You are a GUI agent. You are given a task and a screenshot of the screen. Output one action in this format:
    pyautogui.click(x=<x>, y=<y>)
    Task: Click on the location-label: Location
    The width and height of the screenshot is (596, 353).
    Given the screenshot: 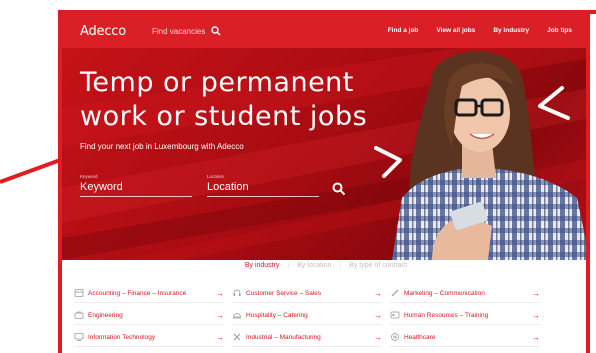 What is the action you would take?
    pyautogui.click(x=216, y=176)
    